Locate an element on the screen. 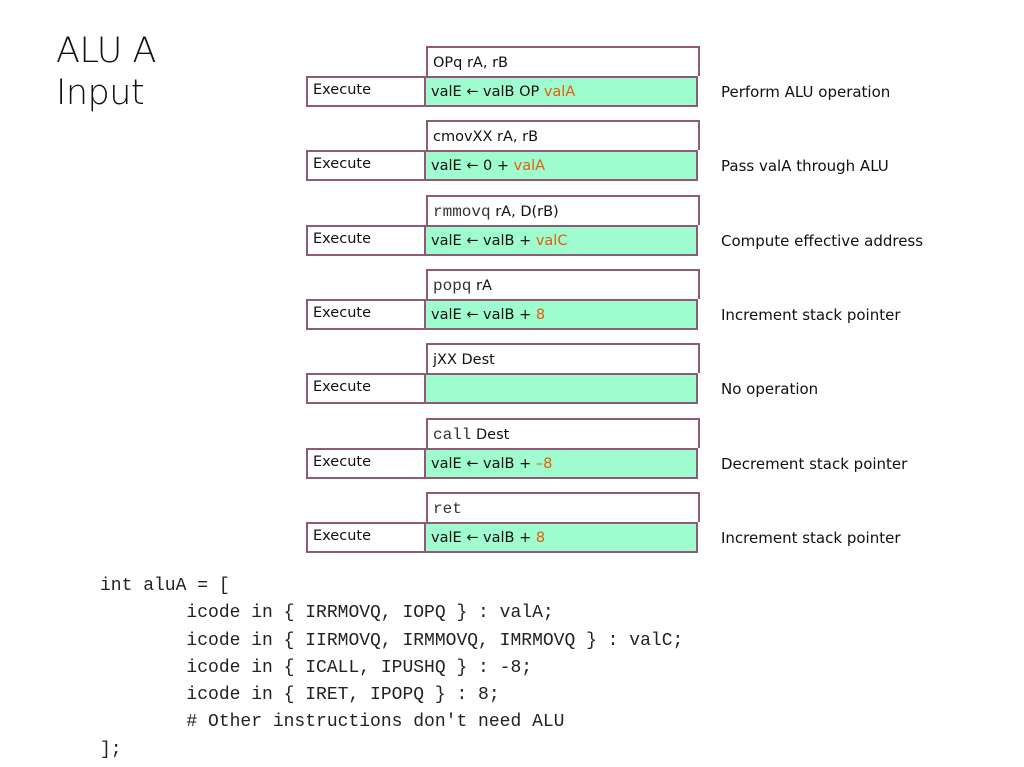 The height and width of the screenshot is (767, 1024). operation-expression: valE ← valB OP is located at coordinates (487, 92).